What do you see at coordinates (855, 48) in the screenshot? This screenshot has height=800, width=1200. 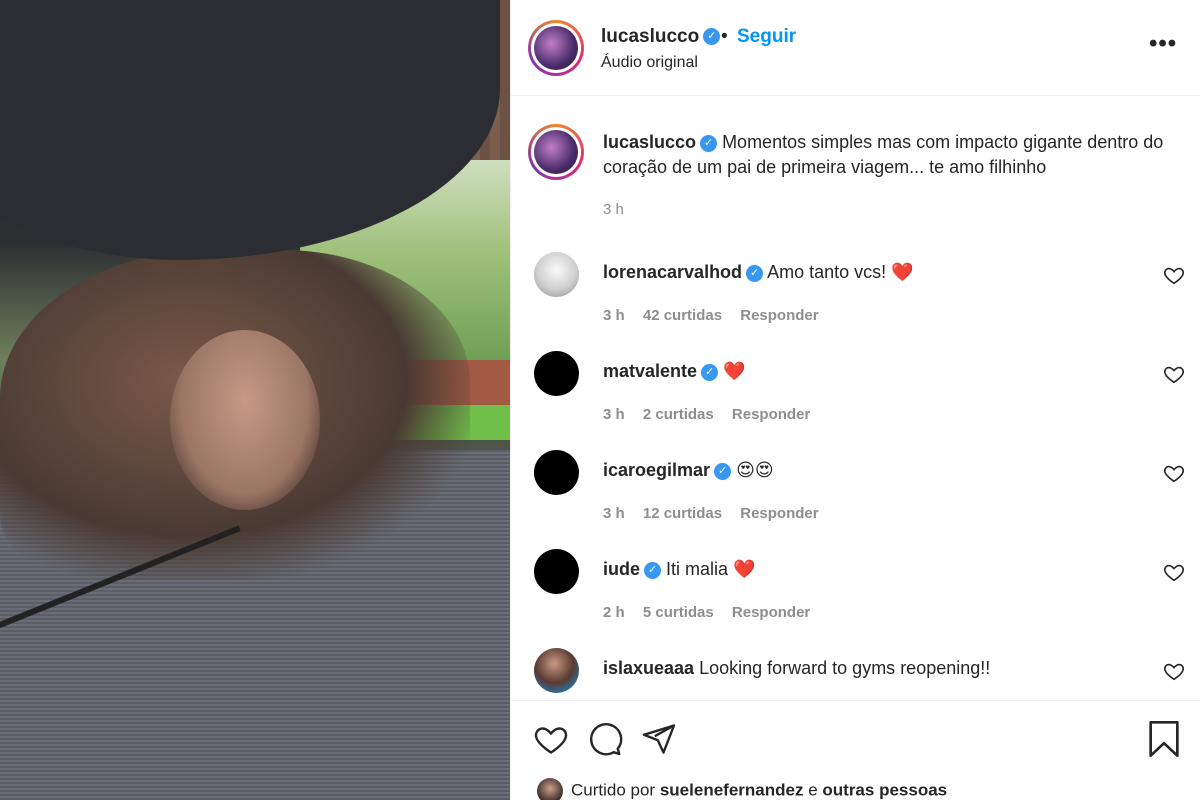 I see `post-header: lucaslucco ✓ • Seguir Áudio original •••` at bounding box center [855, 48].